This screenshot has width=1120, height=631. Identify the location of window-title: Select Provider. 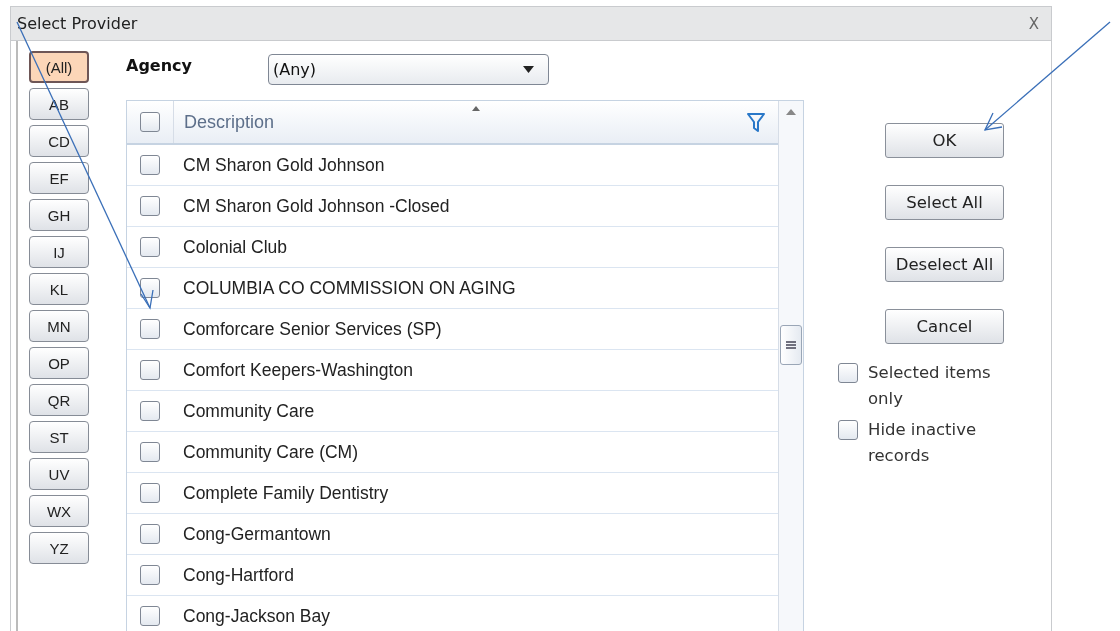
(77, 23).